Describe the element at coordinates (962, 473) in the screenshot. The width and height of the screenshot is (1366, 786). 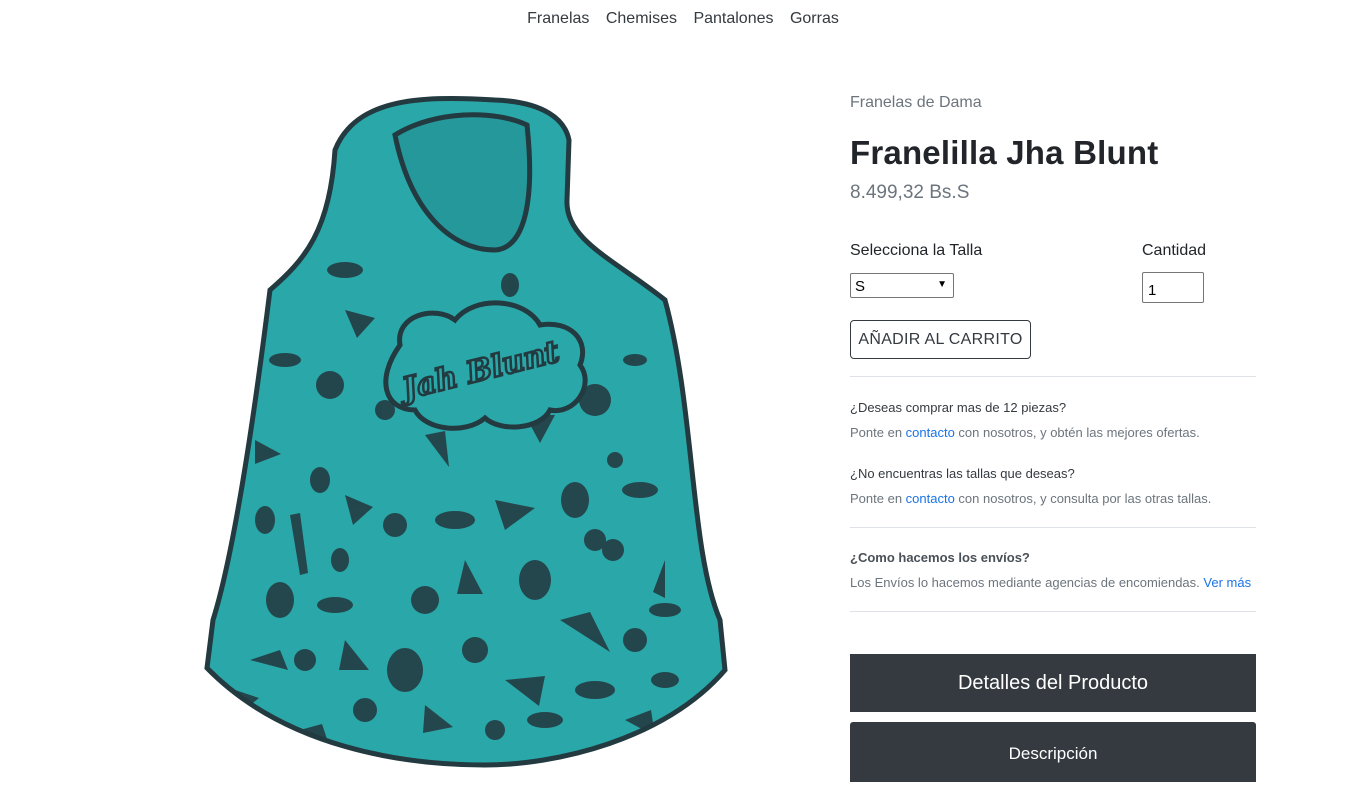
I see `sizes-question: ¿No encuentras las tallas que deseas?` at that location.